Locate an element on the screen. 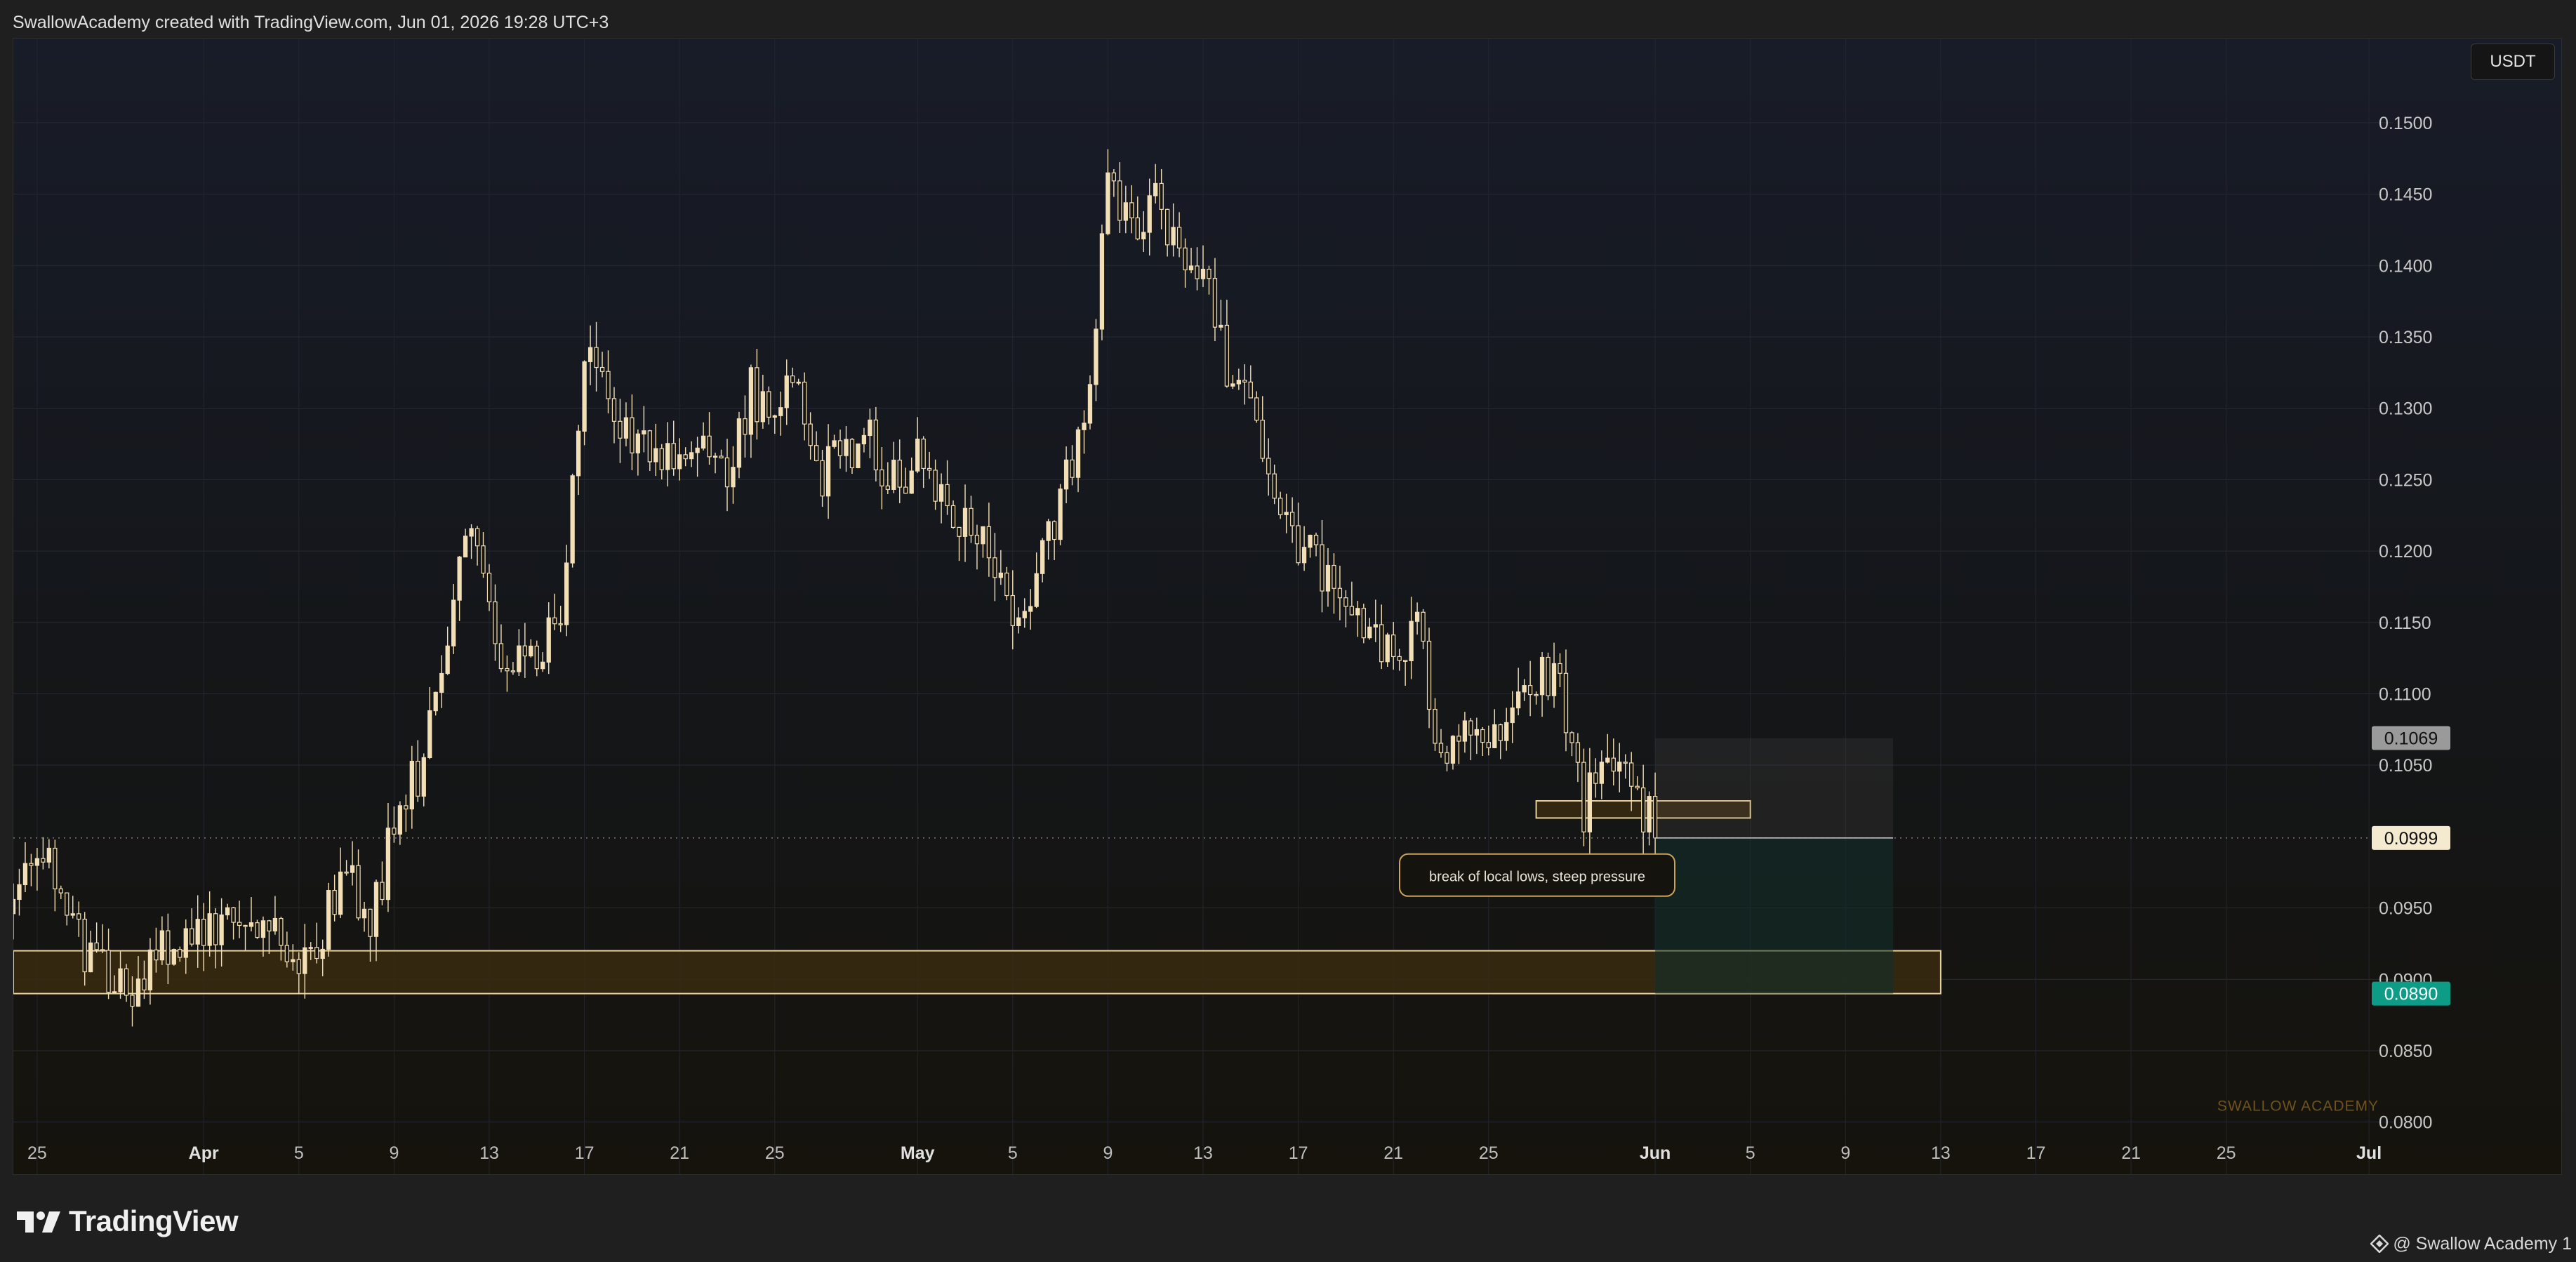 This screenshot has width=2576, height=1262. y-axis-tick-label: 0.0850 is located at coordinates (2406, 1051).